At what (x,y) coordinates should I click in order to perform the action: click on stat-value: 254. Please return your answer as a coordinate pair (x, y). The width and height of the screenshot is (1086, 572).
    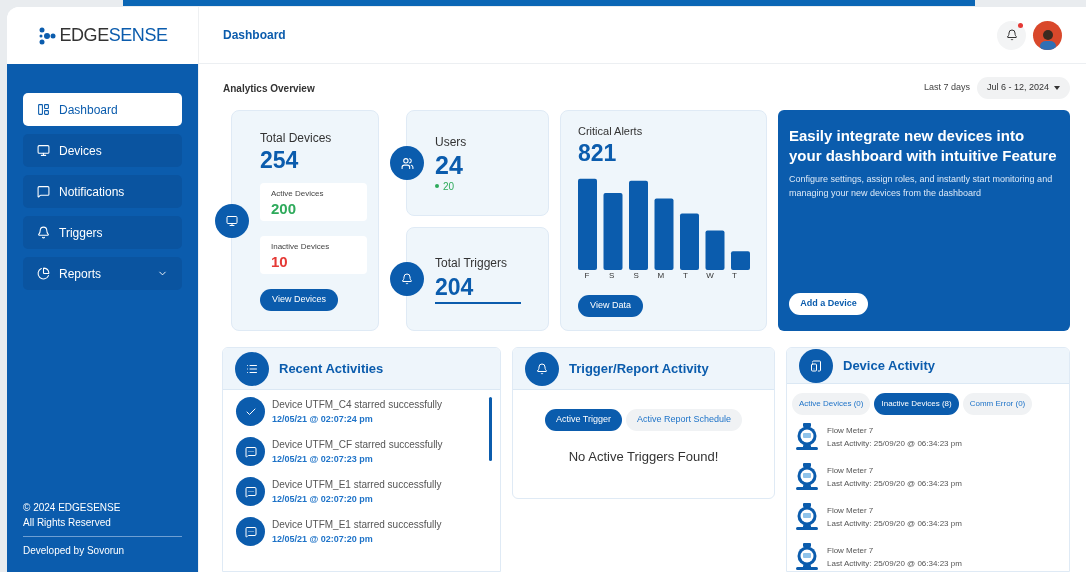
    Looking at the image, I should click on (280, 160).